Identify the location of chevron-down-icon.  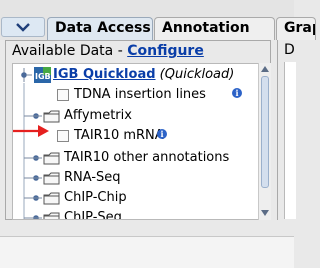
(23, 27).